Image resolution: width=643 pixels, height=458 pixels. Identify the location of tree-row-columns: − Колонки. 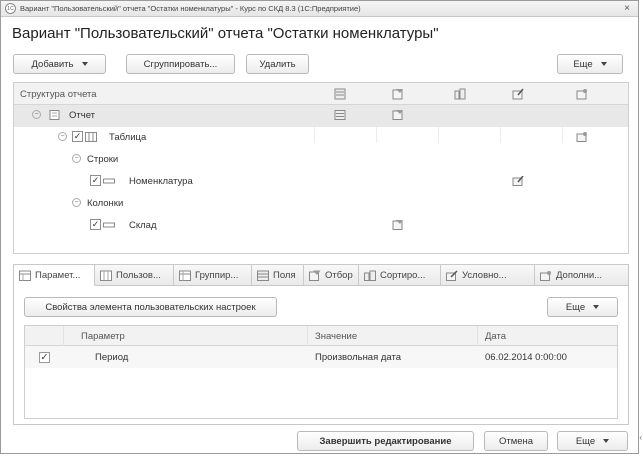
(321, 204).